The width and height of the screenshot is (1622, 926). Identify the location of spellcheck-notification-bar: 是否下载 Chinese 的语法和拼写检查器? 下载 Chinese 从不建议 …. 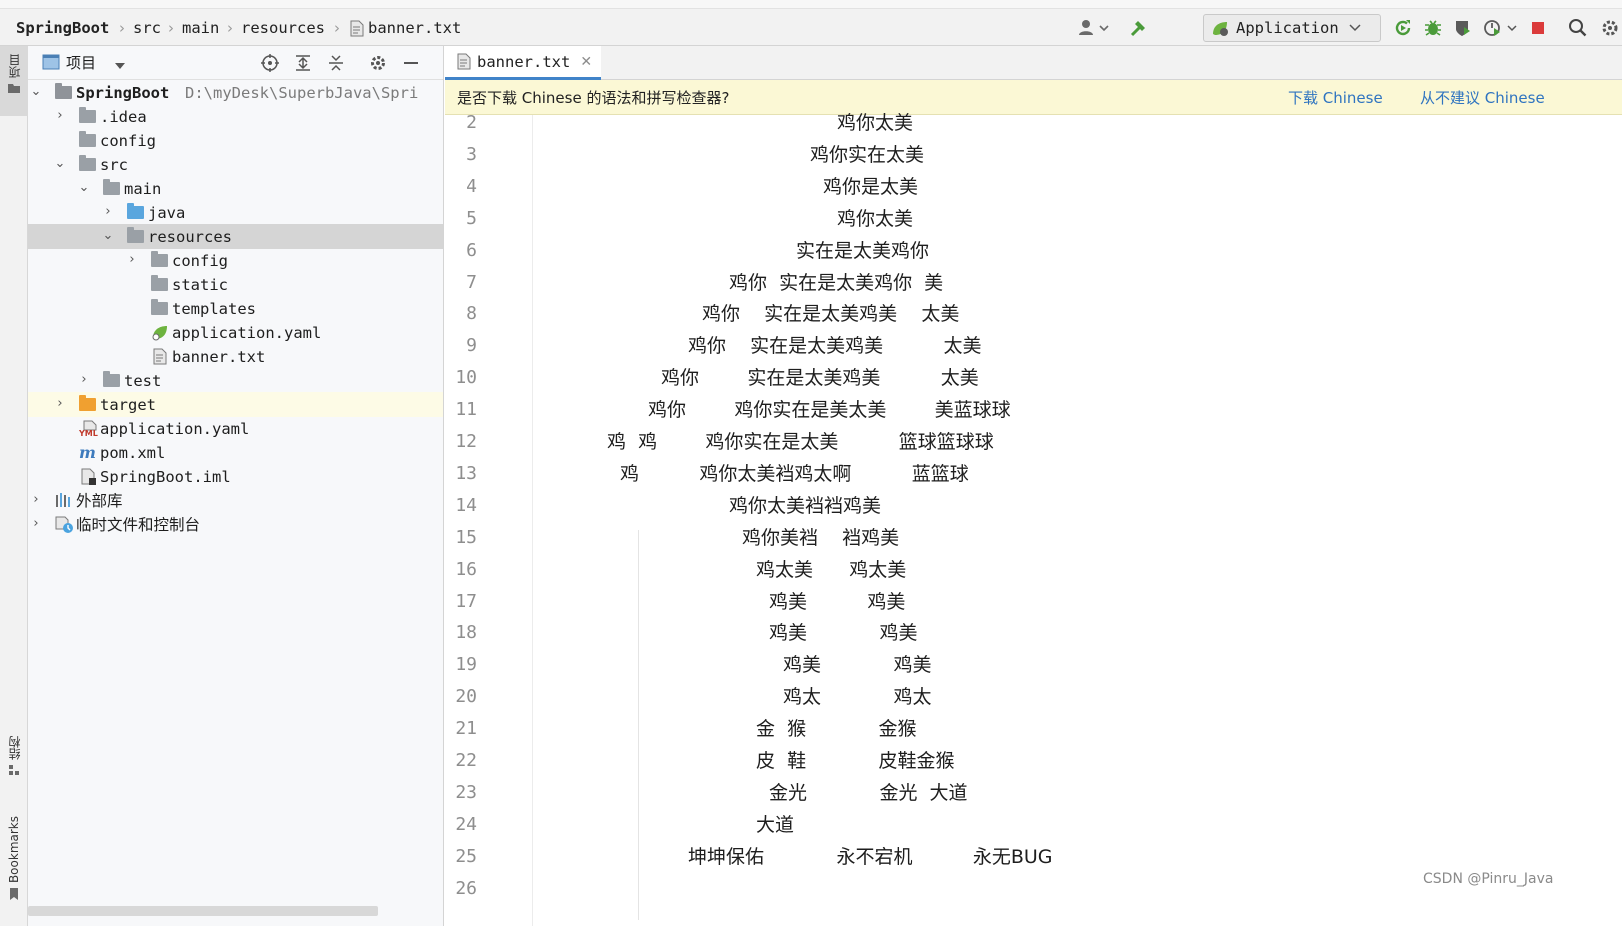
(1033, 97).